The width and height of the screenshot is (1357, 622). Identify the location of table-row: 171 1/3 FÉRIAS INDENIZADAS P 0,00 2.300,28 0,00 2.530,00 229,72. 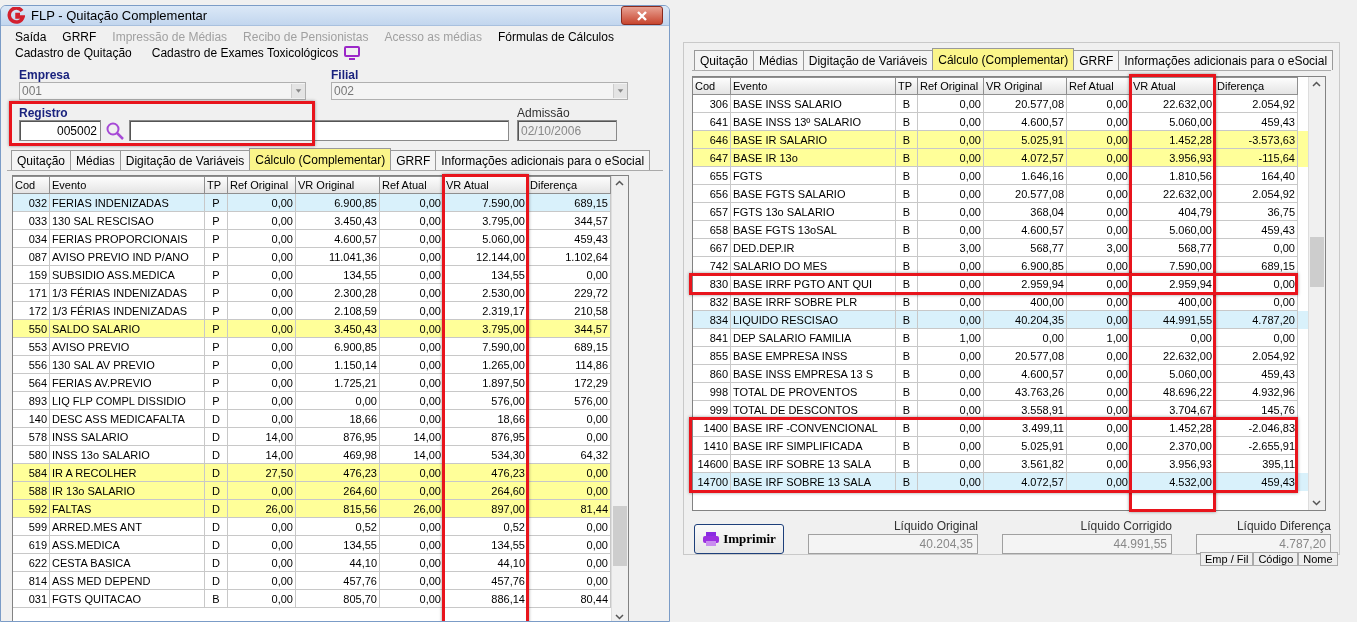
(312, 293).